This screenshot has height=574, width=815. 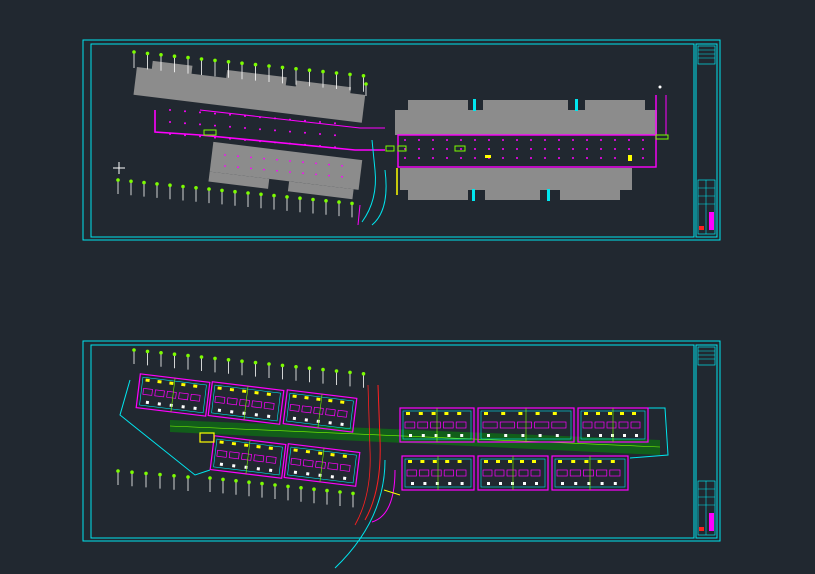 What do you see at coordinates (249, 130) in the screenshot?
I see `left-building-cluster` at bounding box center [249, 130].